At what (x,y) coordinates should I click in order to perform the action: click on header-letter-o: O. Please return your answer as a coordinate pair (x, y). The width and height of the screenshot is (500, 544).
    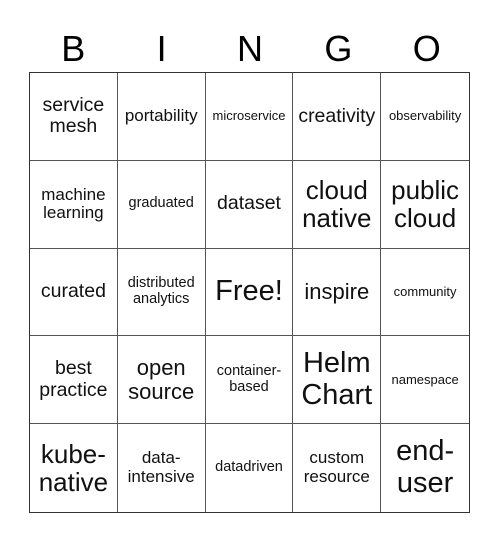
    Looking at the image, I should click on (426, 48).